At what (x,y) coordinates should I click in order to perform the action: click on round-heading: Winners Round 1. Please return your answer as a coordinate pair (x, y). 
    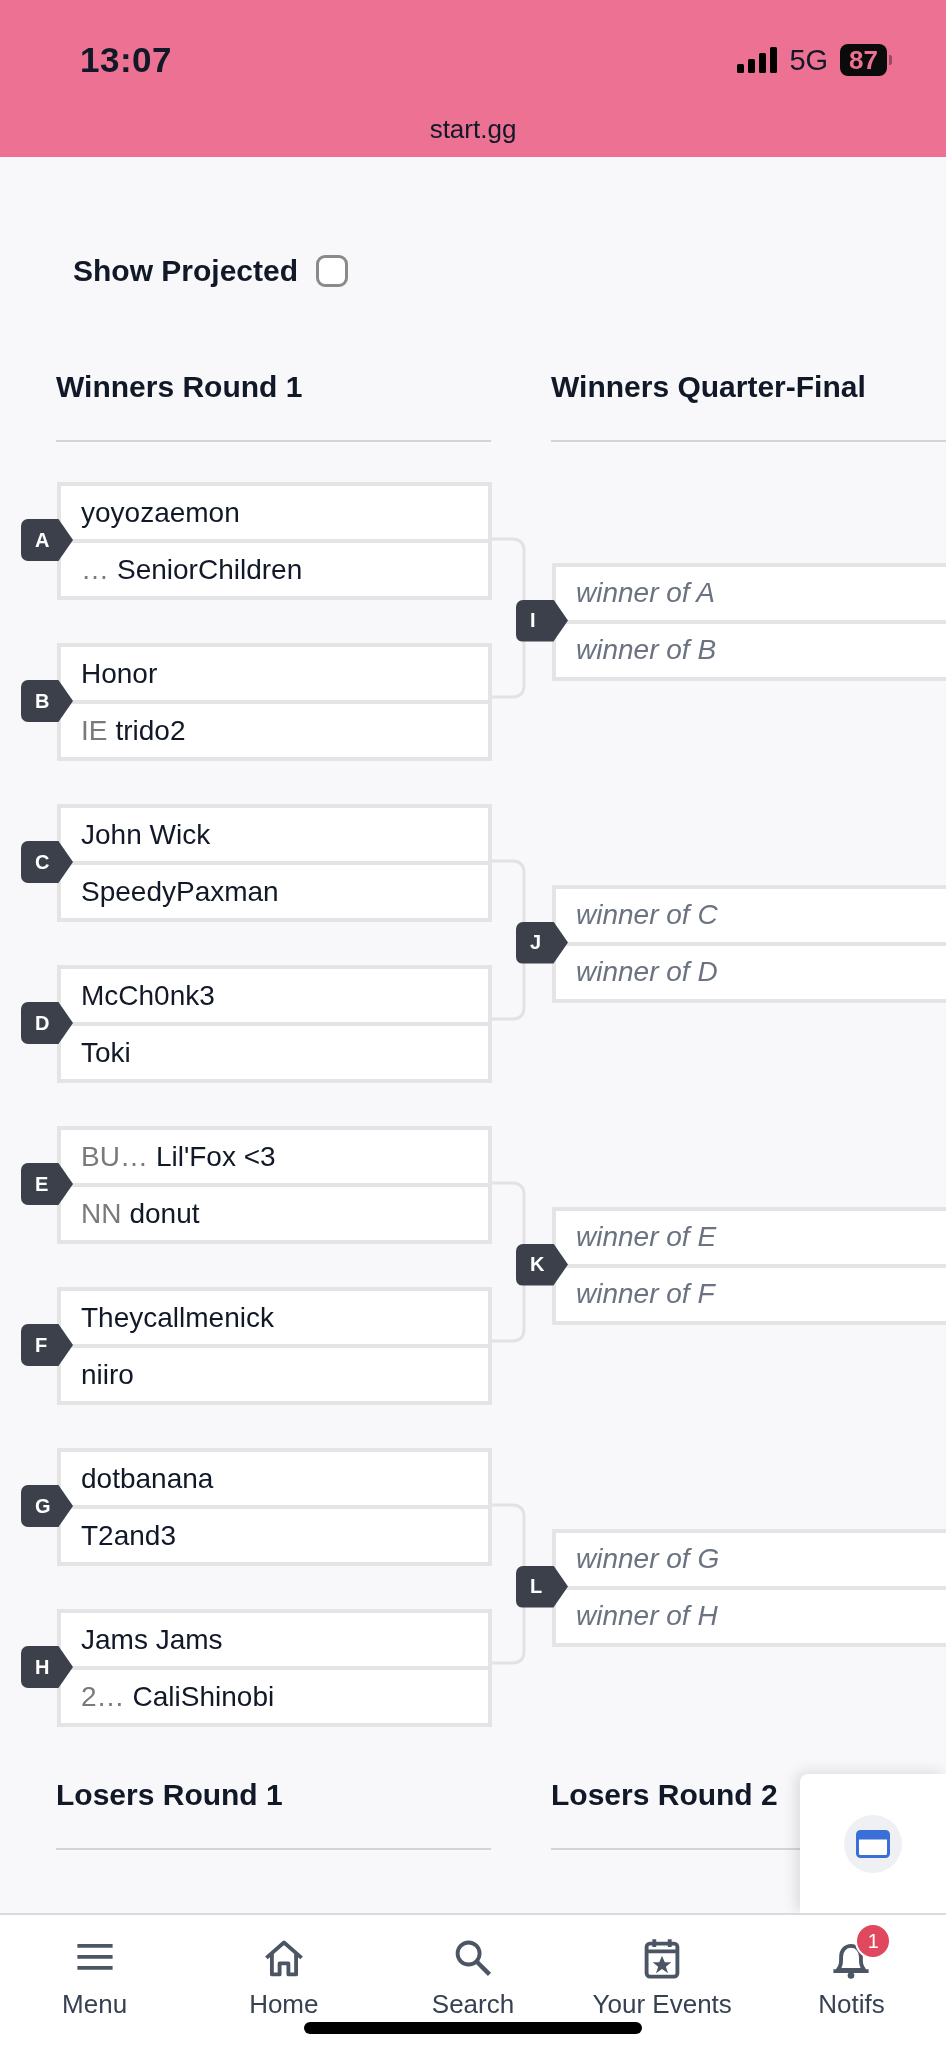
    Looking at the image, I should click on (273, 404).